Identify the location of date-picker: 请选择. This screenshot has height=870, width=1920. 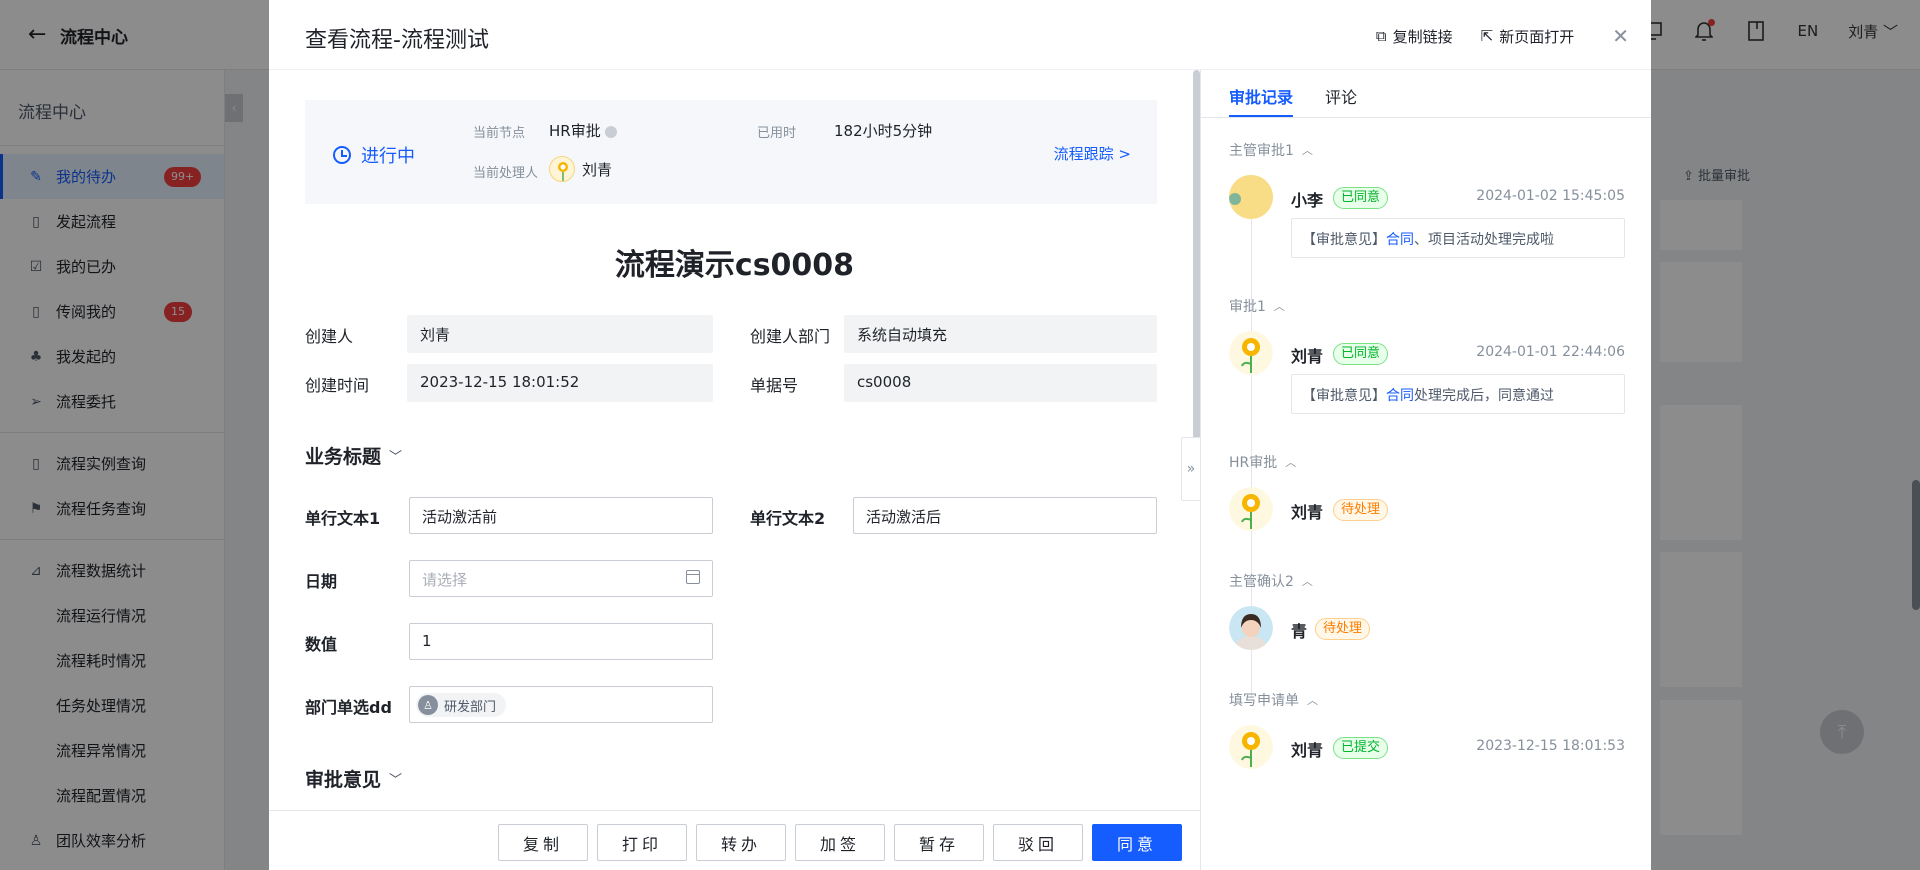
(561, 578).